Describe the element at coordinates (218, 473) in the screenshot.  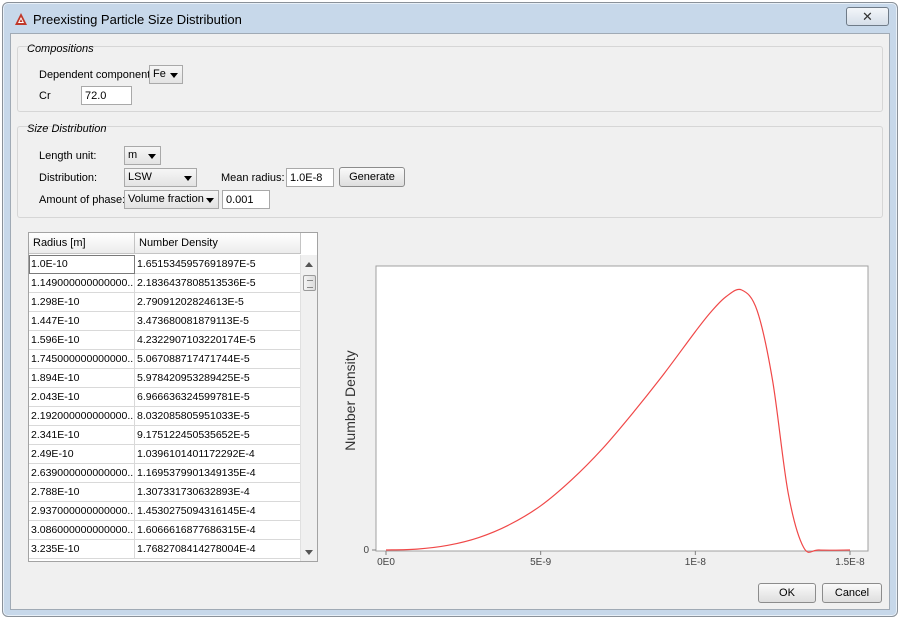
I see `number-density-cell: 1.1695379901349135E-4` at that location.